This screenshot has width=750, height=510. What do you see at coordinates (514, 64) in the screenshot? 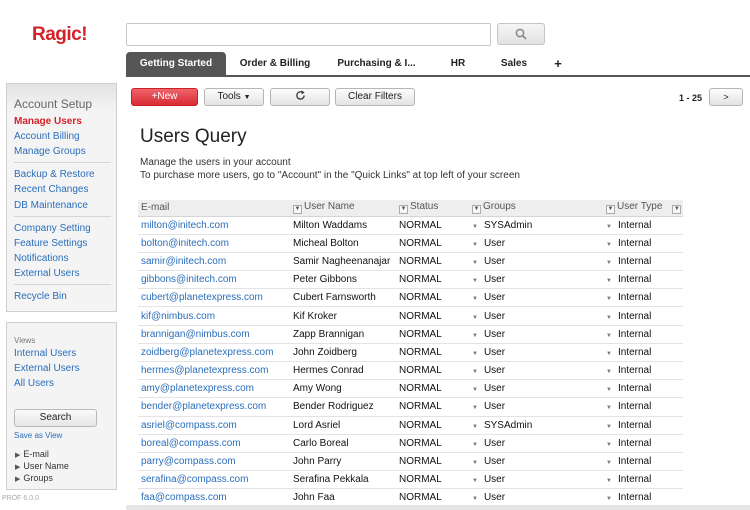
I see `tab-sales: Sales` at bounding box center [514, 64].